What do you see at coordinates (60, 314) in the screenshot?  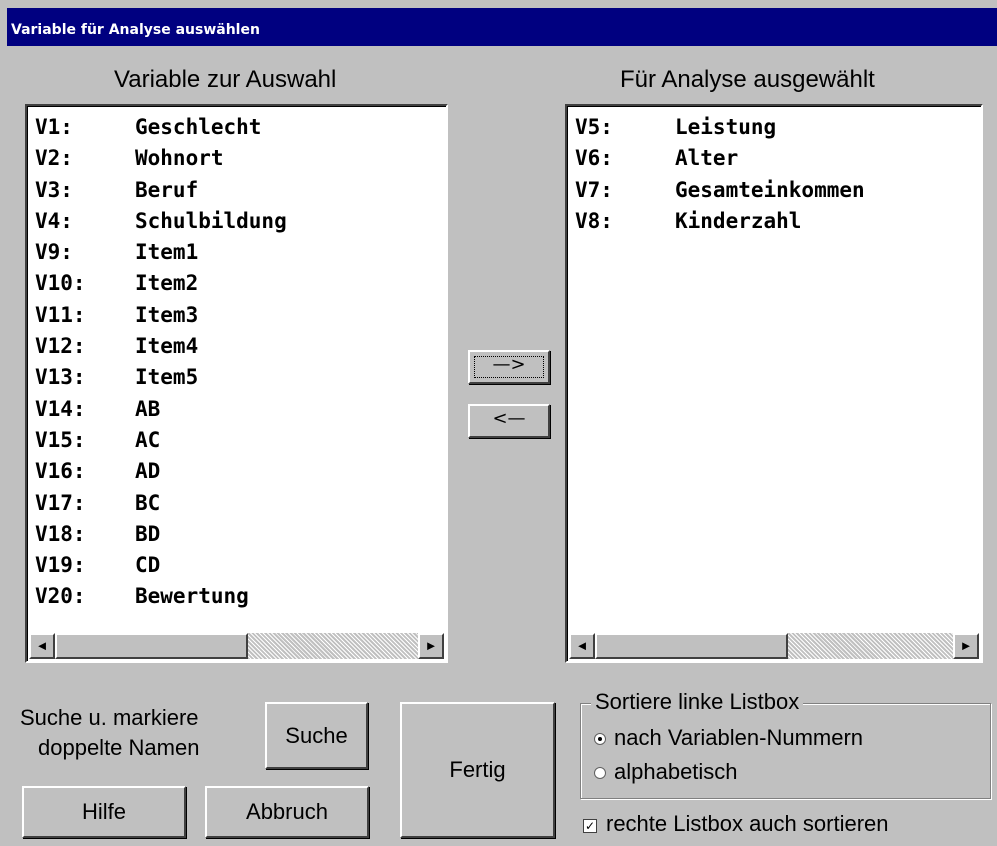 I see `variable-code: V11:` at bounding box center [60, 314].